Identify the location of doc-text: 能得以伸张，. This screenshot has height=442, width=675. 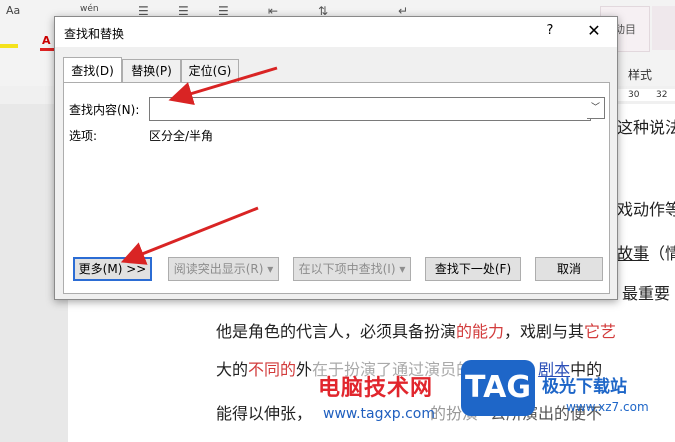
(264, 413).